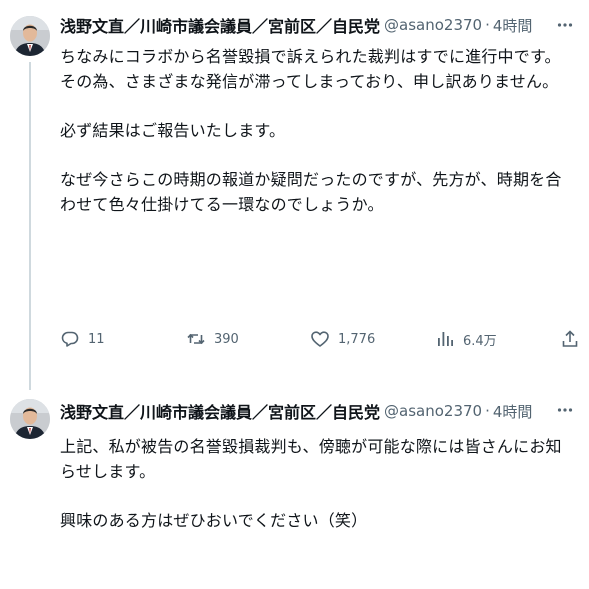 The image size is (589, 589). What do you see at coordinates (173, 130) in the screenshot?
I see `tweet-paragraph: 必ず結果はご報告いたします。` at bounding box center [173, 130].